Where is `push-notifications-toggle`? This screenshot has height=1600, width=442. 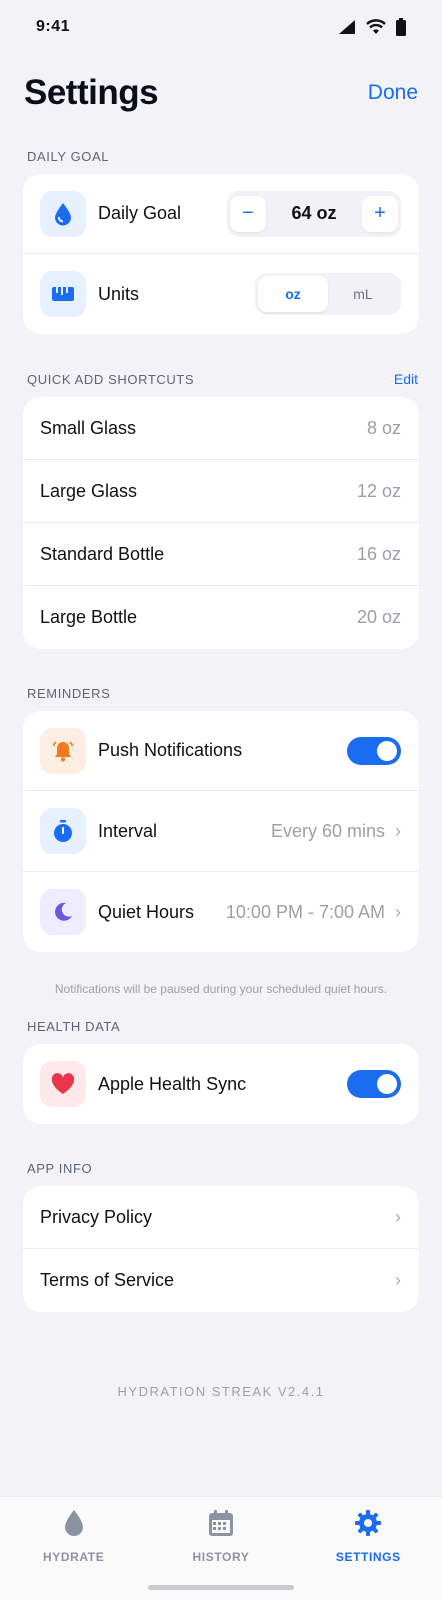 push-notifications-toggle is located at coordinates (374, 750).